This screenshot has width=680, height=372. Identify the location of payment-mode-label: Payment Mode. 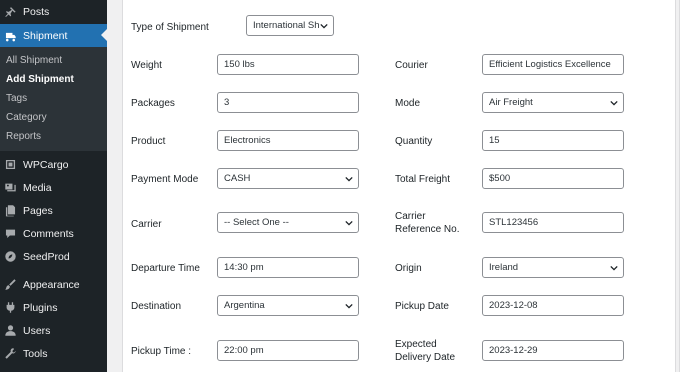
(165, 179).